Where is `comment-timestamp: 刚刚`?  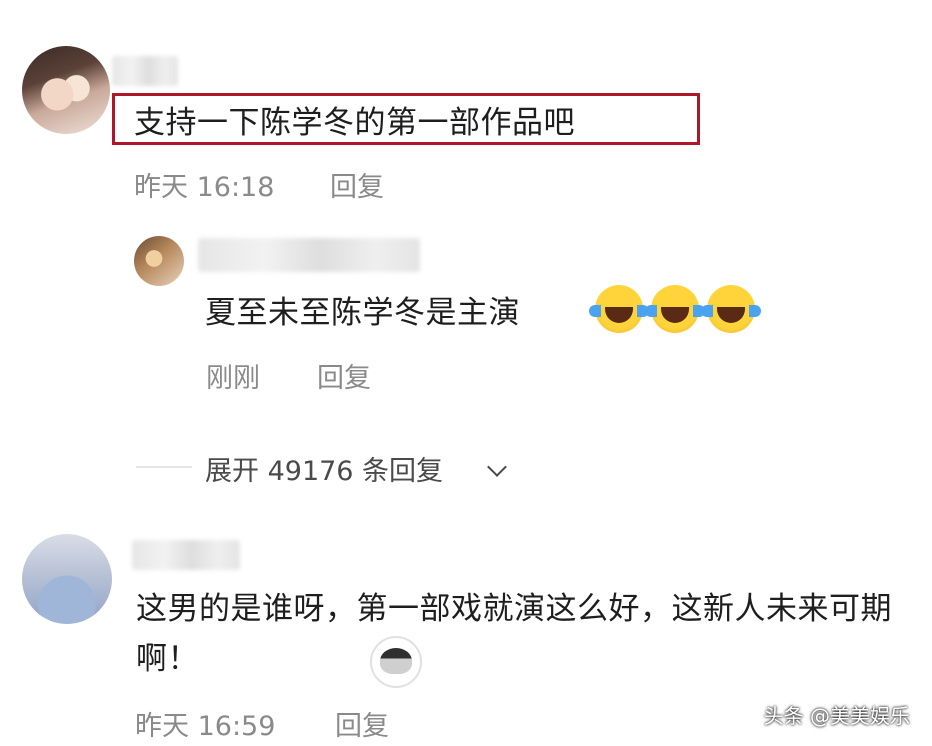
comment-timestamp: 刚刚 is located at coordinates (233, 378).